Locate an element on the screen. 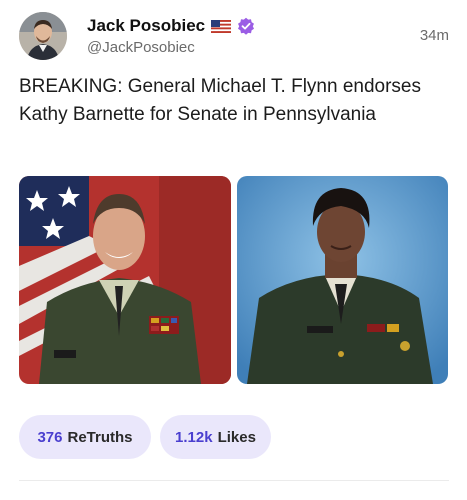 The height and width of the screenshot is (500, 467). post-timestamp: 34m is located at coordinates (434, 35).